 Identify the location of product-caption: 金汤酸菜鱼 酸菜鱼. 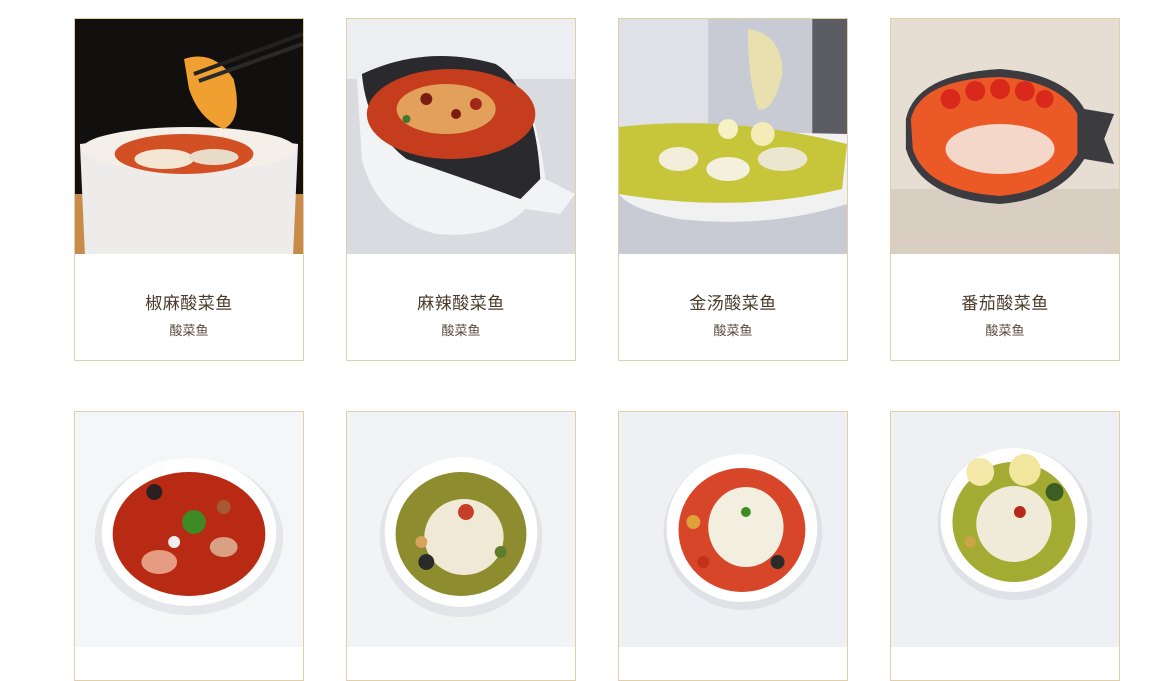
(733, 307).